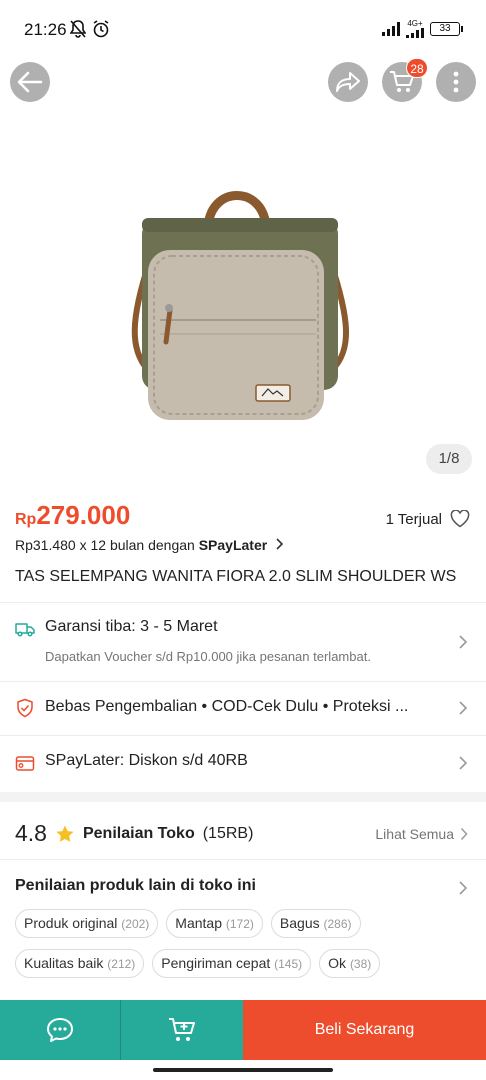 This screenshot has width=486, height=1080. I want to click on truck-icon, so click(25, 630).